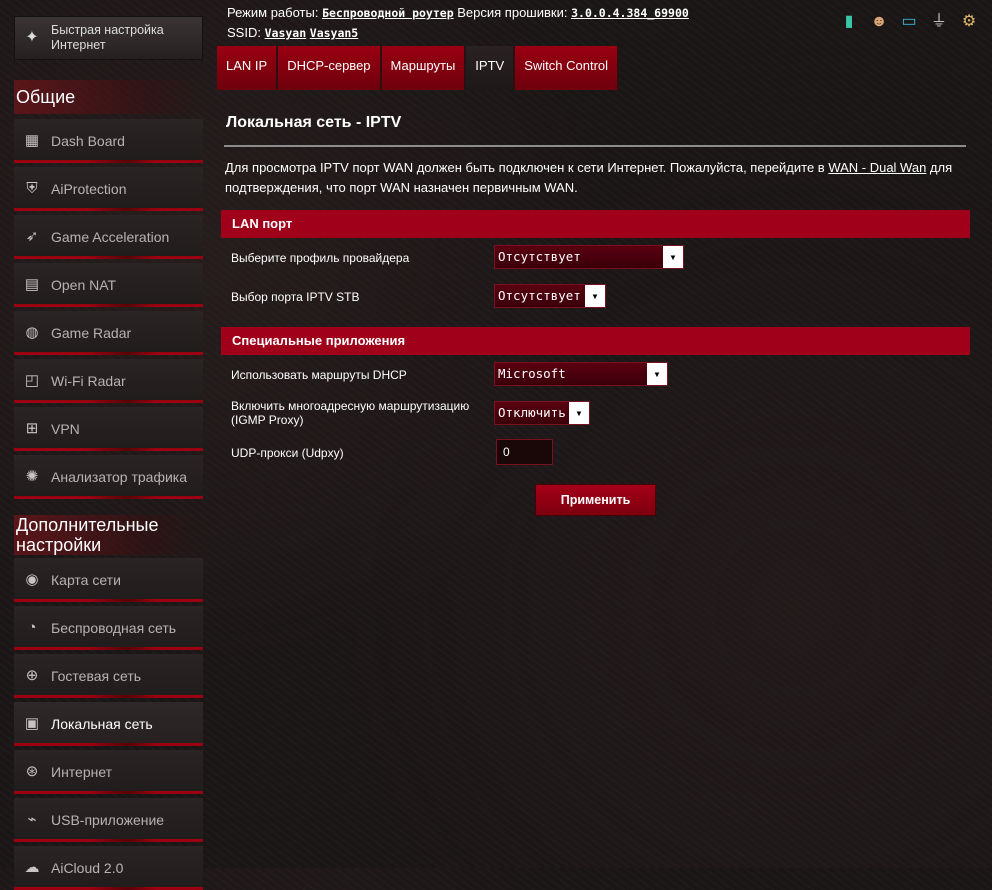  What do you see at coordinates (879, 22) in the screenshot?
I see `users-icon: ☻` at bounding box center [879, 22].